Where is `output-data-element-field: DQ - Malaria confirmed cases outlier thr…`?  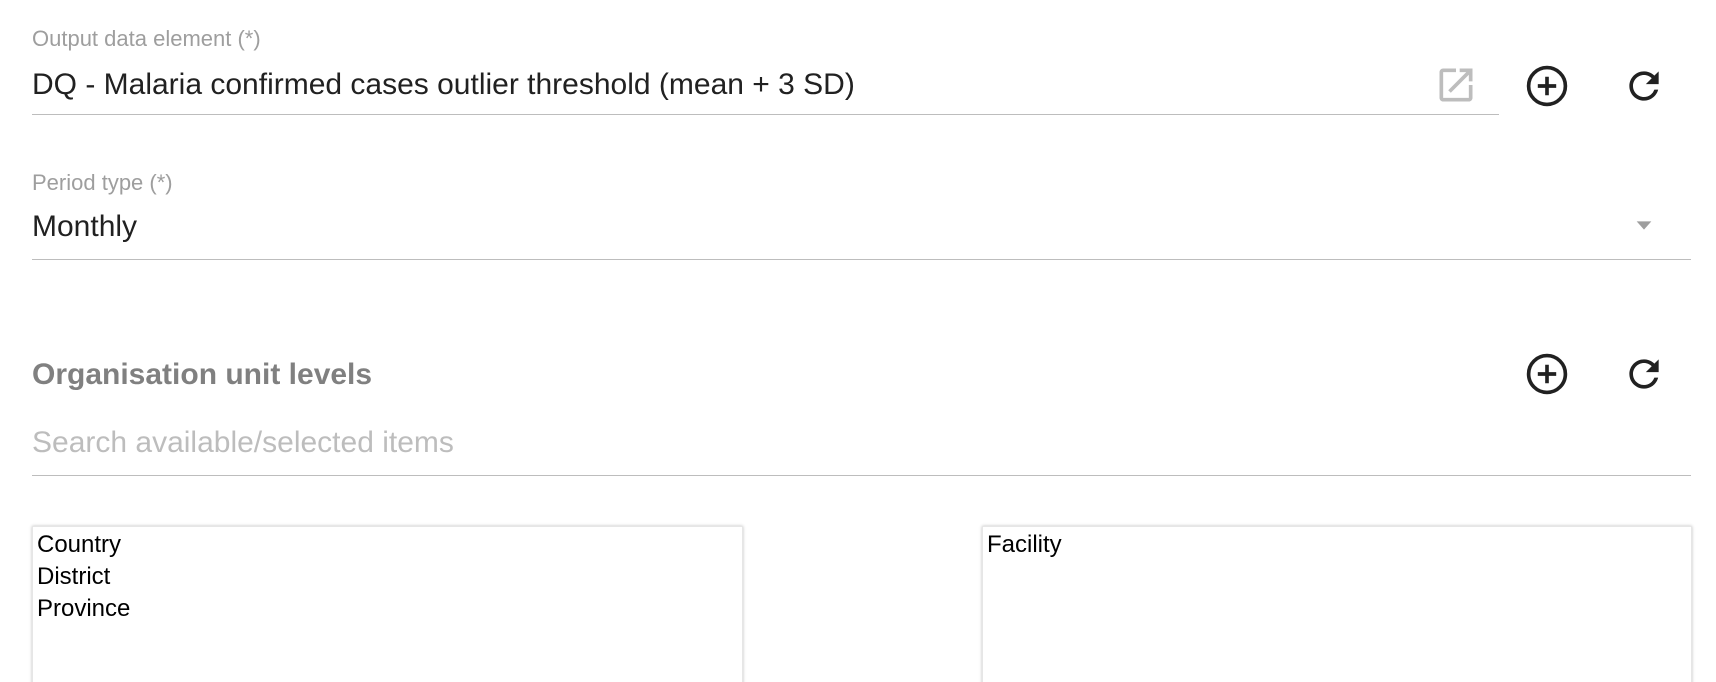
output-data-element-field: DQ - Malaria confirmed cases outlier thr… is located at coordinates (443, 85).